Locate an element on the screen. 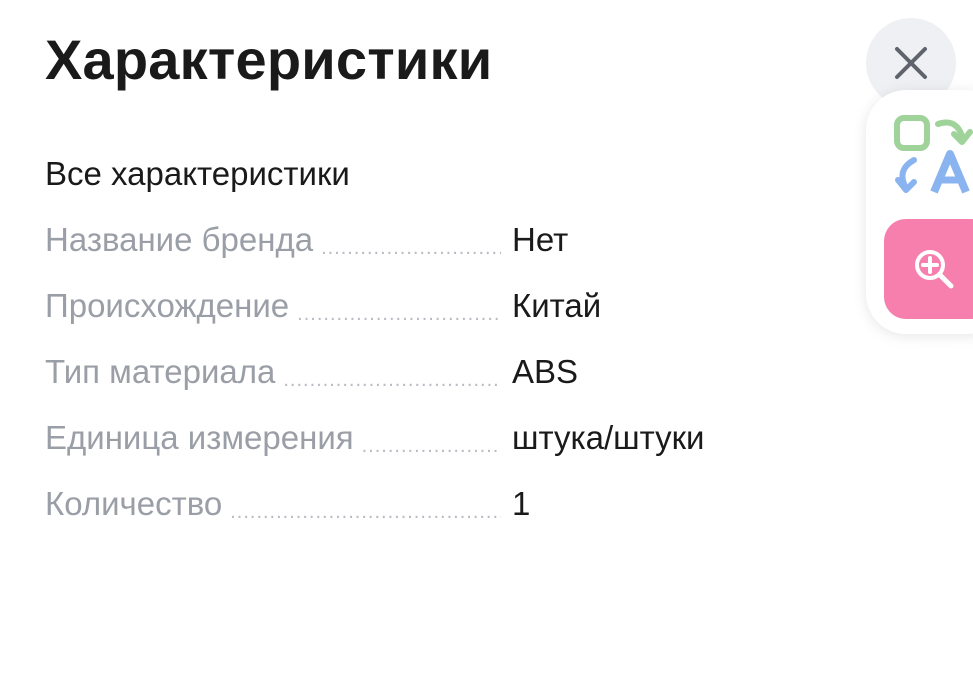 This screenshot has height=700, width=973. spec-label: Тип материала is located at coordinates (160, 371).